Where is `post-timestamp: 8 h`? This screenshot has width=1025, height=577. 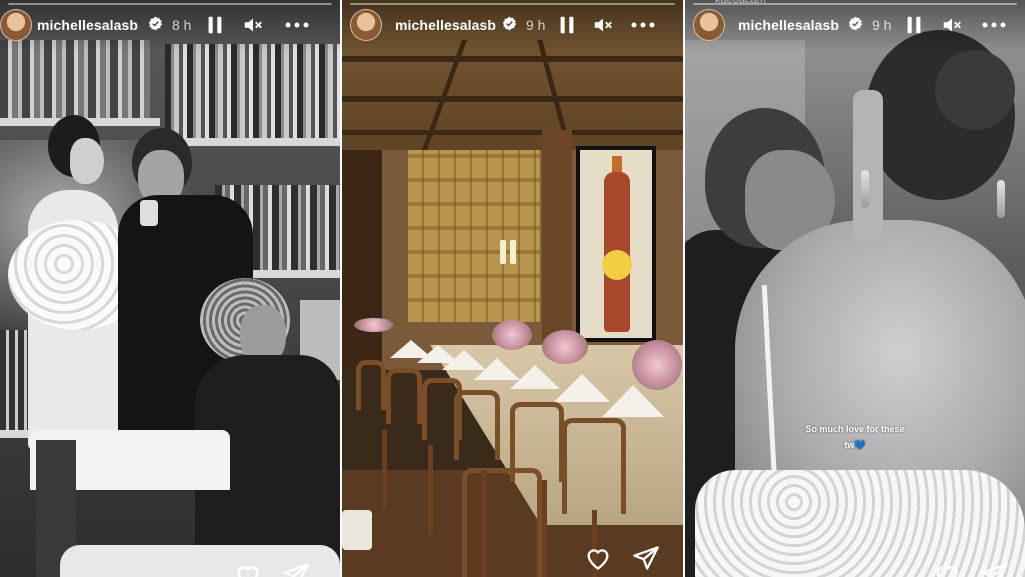
post-timestamp: 8 h is located at coordinates (182, 25).